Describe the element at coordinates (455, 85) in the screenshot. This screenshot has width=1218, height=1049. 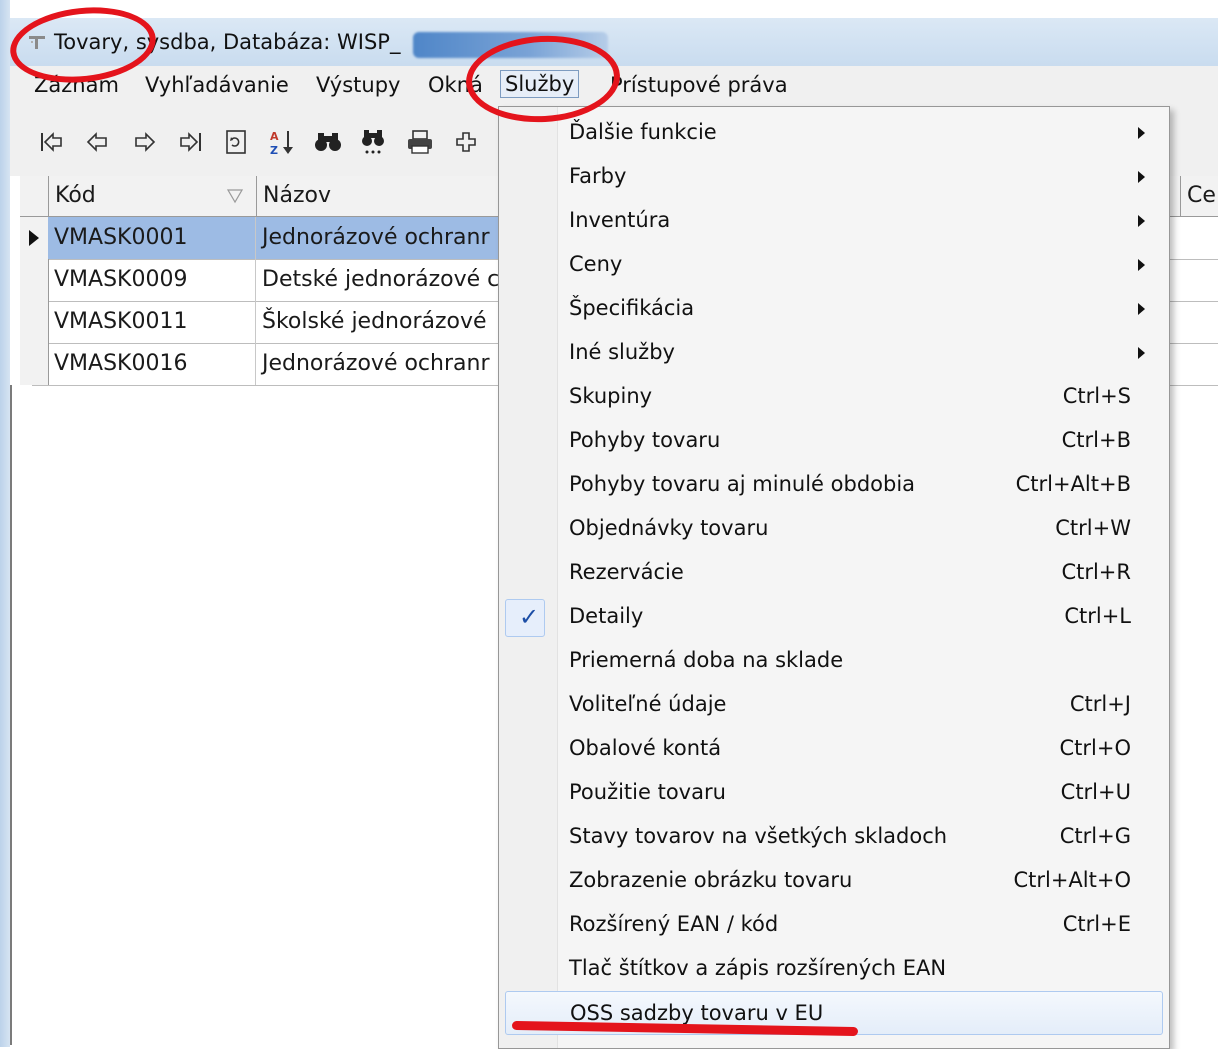
I see `menu-okna: Okná` at that location.